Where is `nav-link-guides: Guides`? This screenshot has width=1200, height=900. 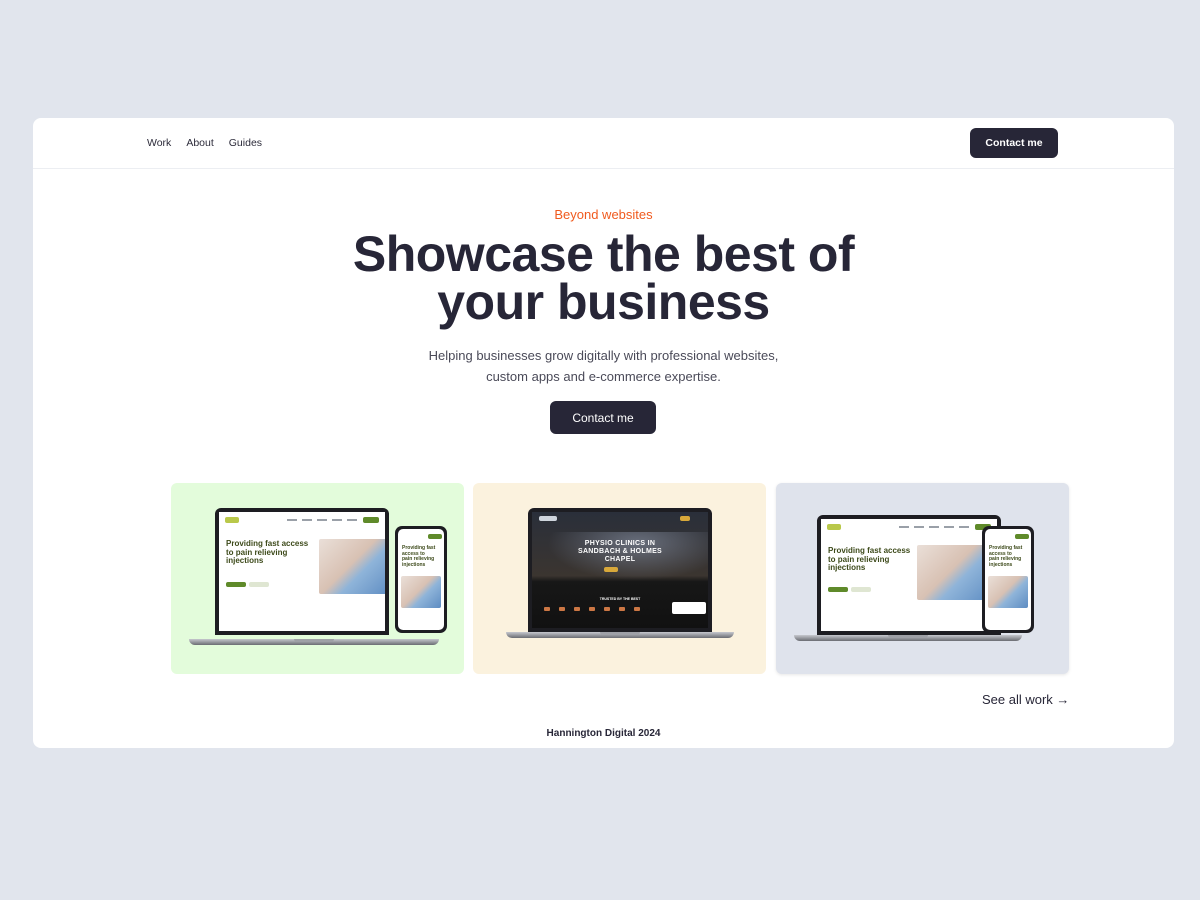
nav-link-guides: Guides is located at coordinates (245, 143).